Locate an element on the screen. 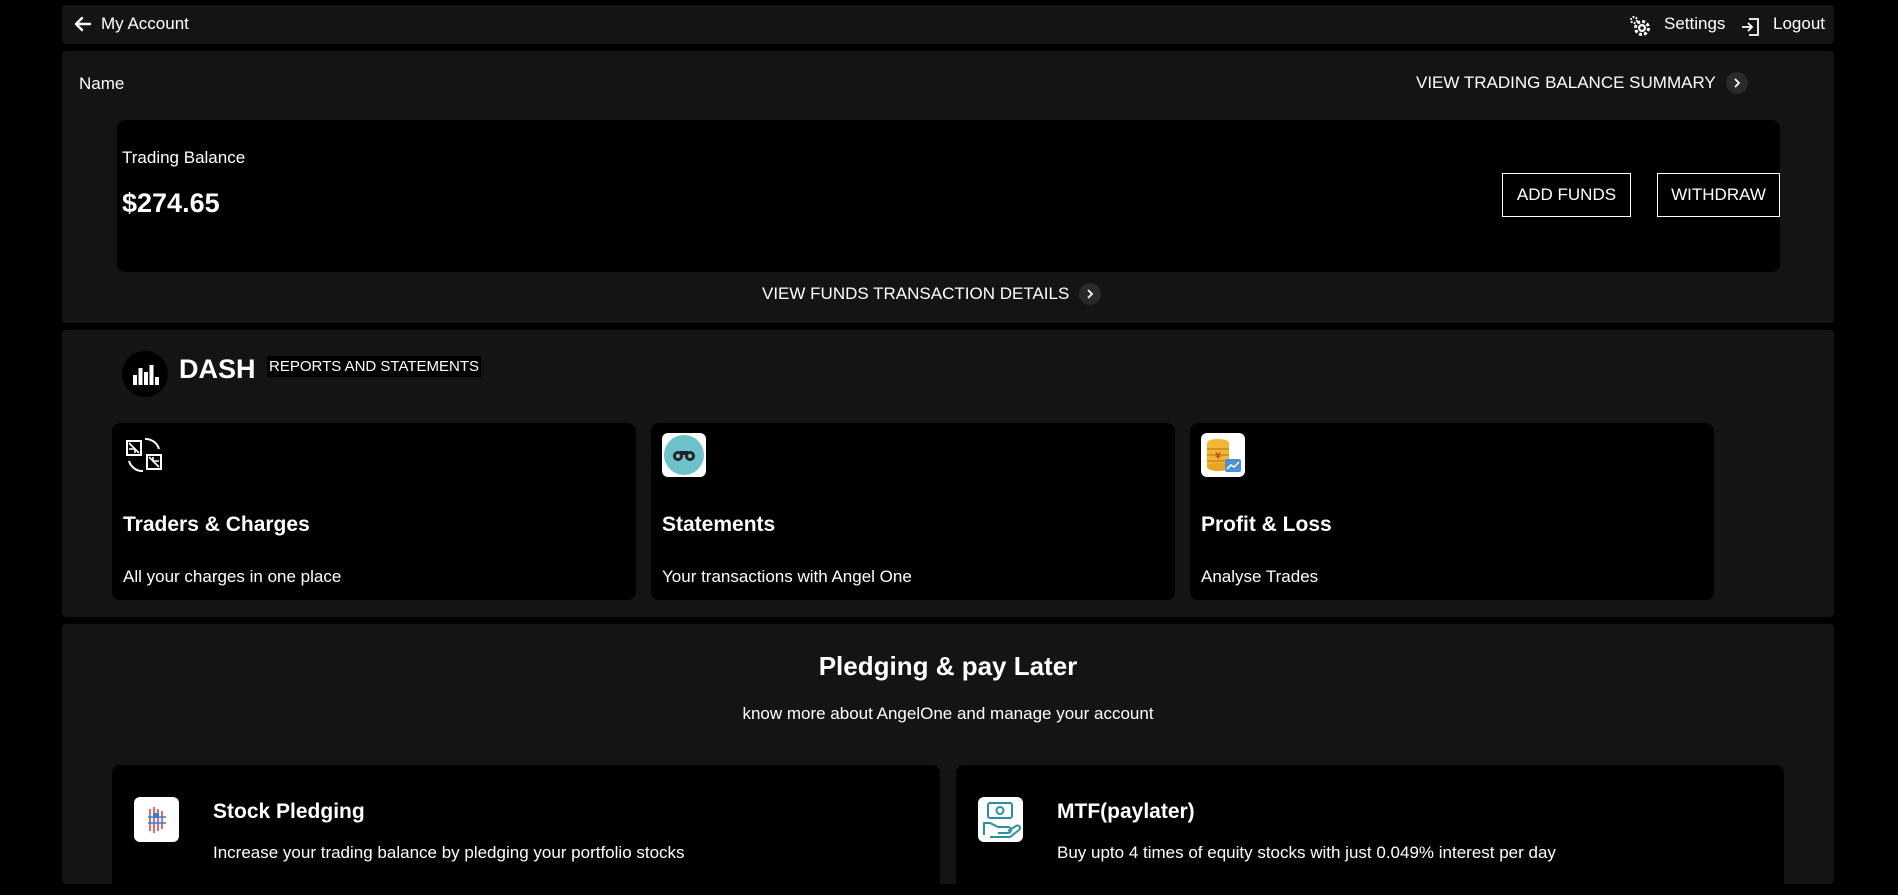 The width and height of the screenshot is (1898, 895). view-funds-label: VIEW FUNDS TRANSACTION DETAILS is located at coordinates (916, 293).